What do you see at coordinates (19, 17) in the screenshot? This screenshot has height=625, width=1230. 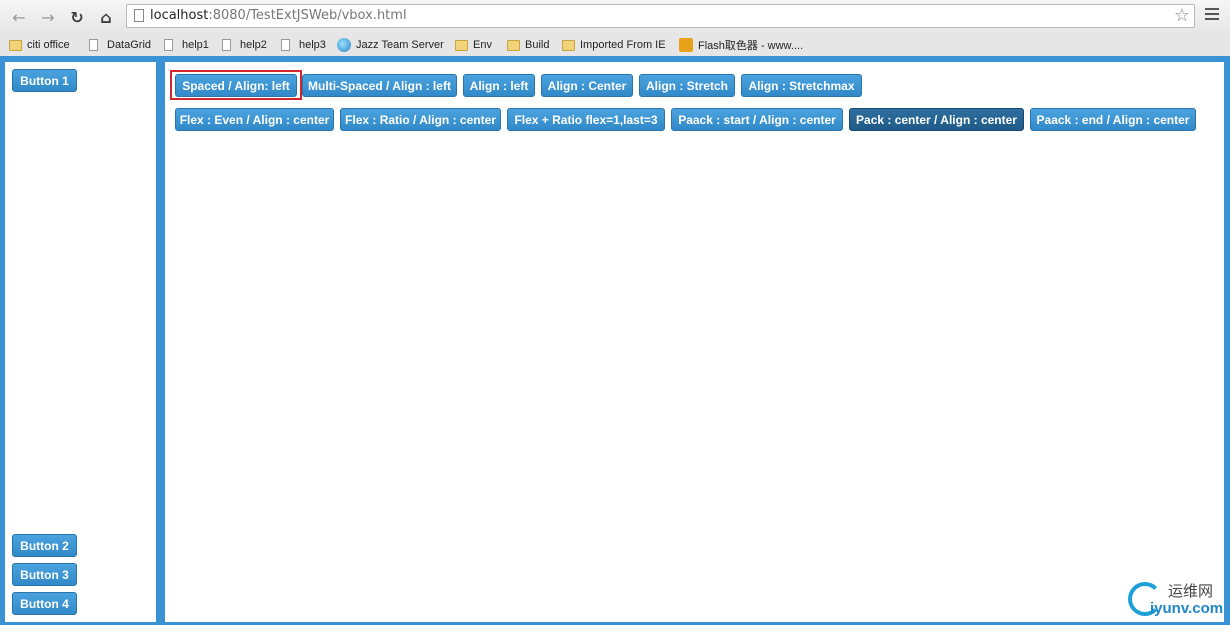 I see `back-arrow-icon: ←` at bounding box center [19, 17].